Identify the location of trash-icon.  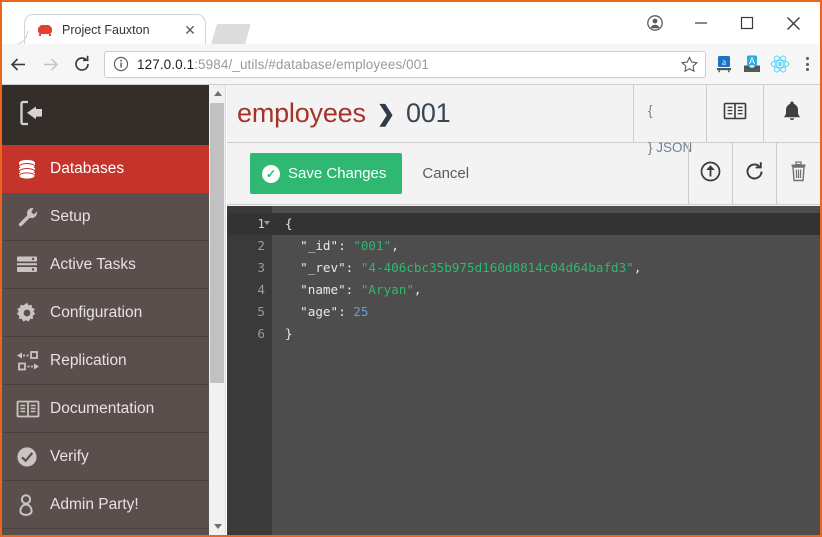
(798, 173).